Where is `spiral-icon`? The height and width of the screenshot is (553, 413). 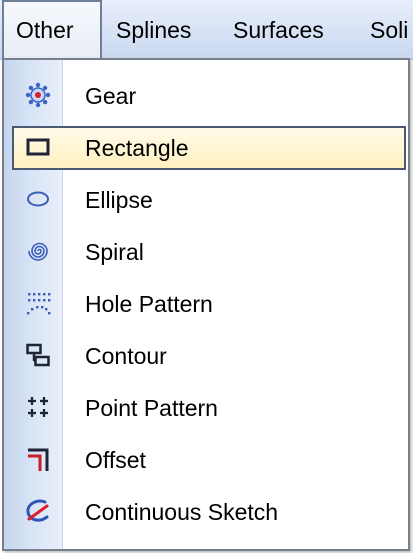 spiral-icon is located at coordinates (38, 251).